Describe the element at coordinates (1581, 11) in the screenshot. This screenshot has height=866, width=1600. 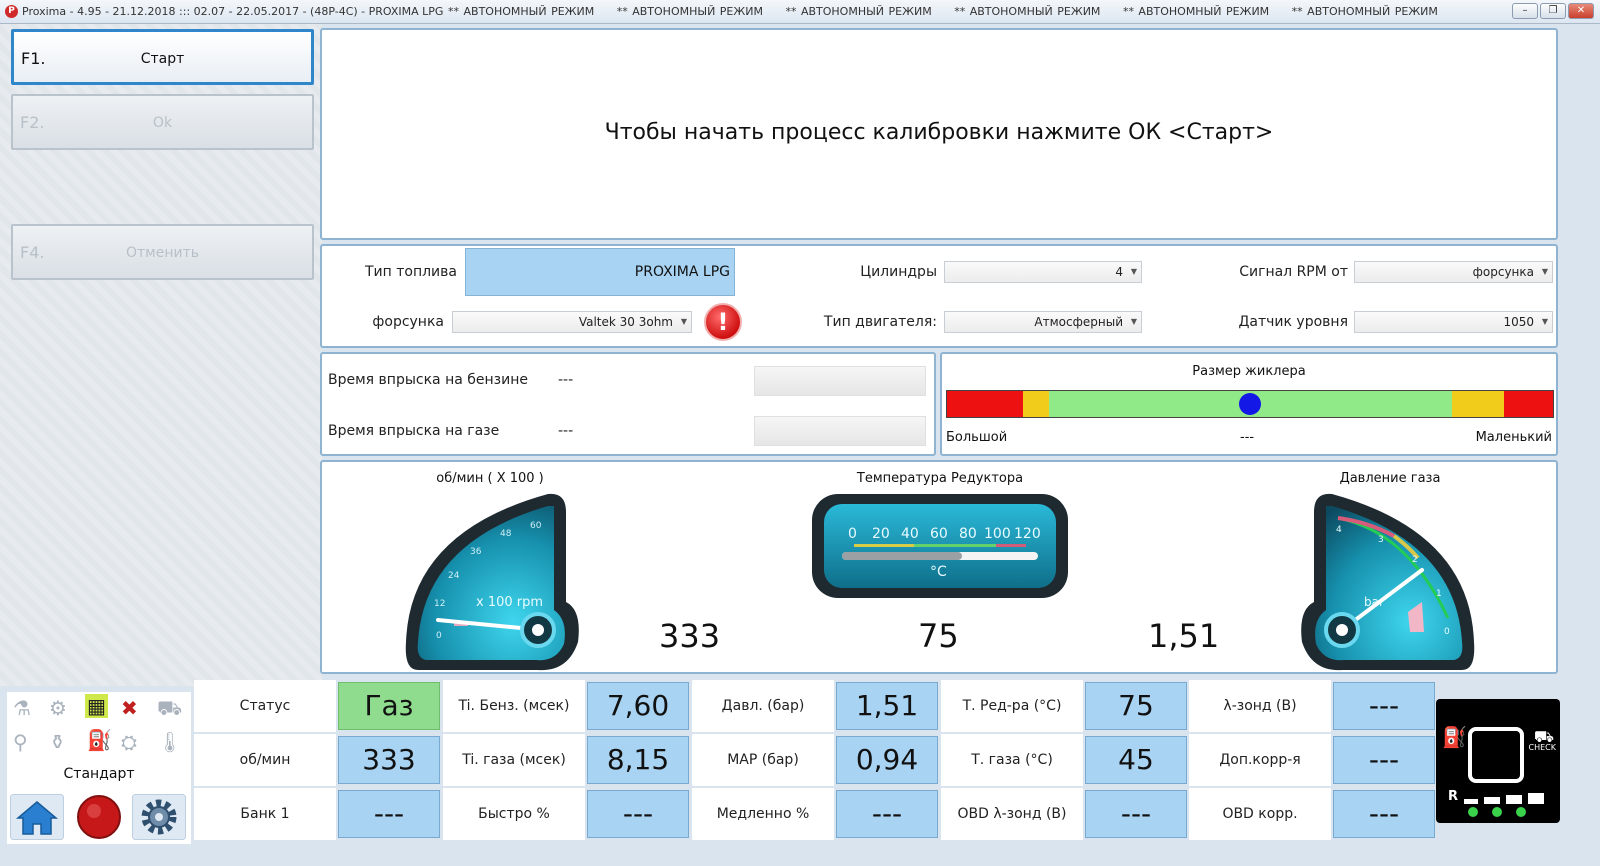
I see `close-button: ✕` at that location.